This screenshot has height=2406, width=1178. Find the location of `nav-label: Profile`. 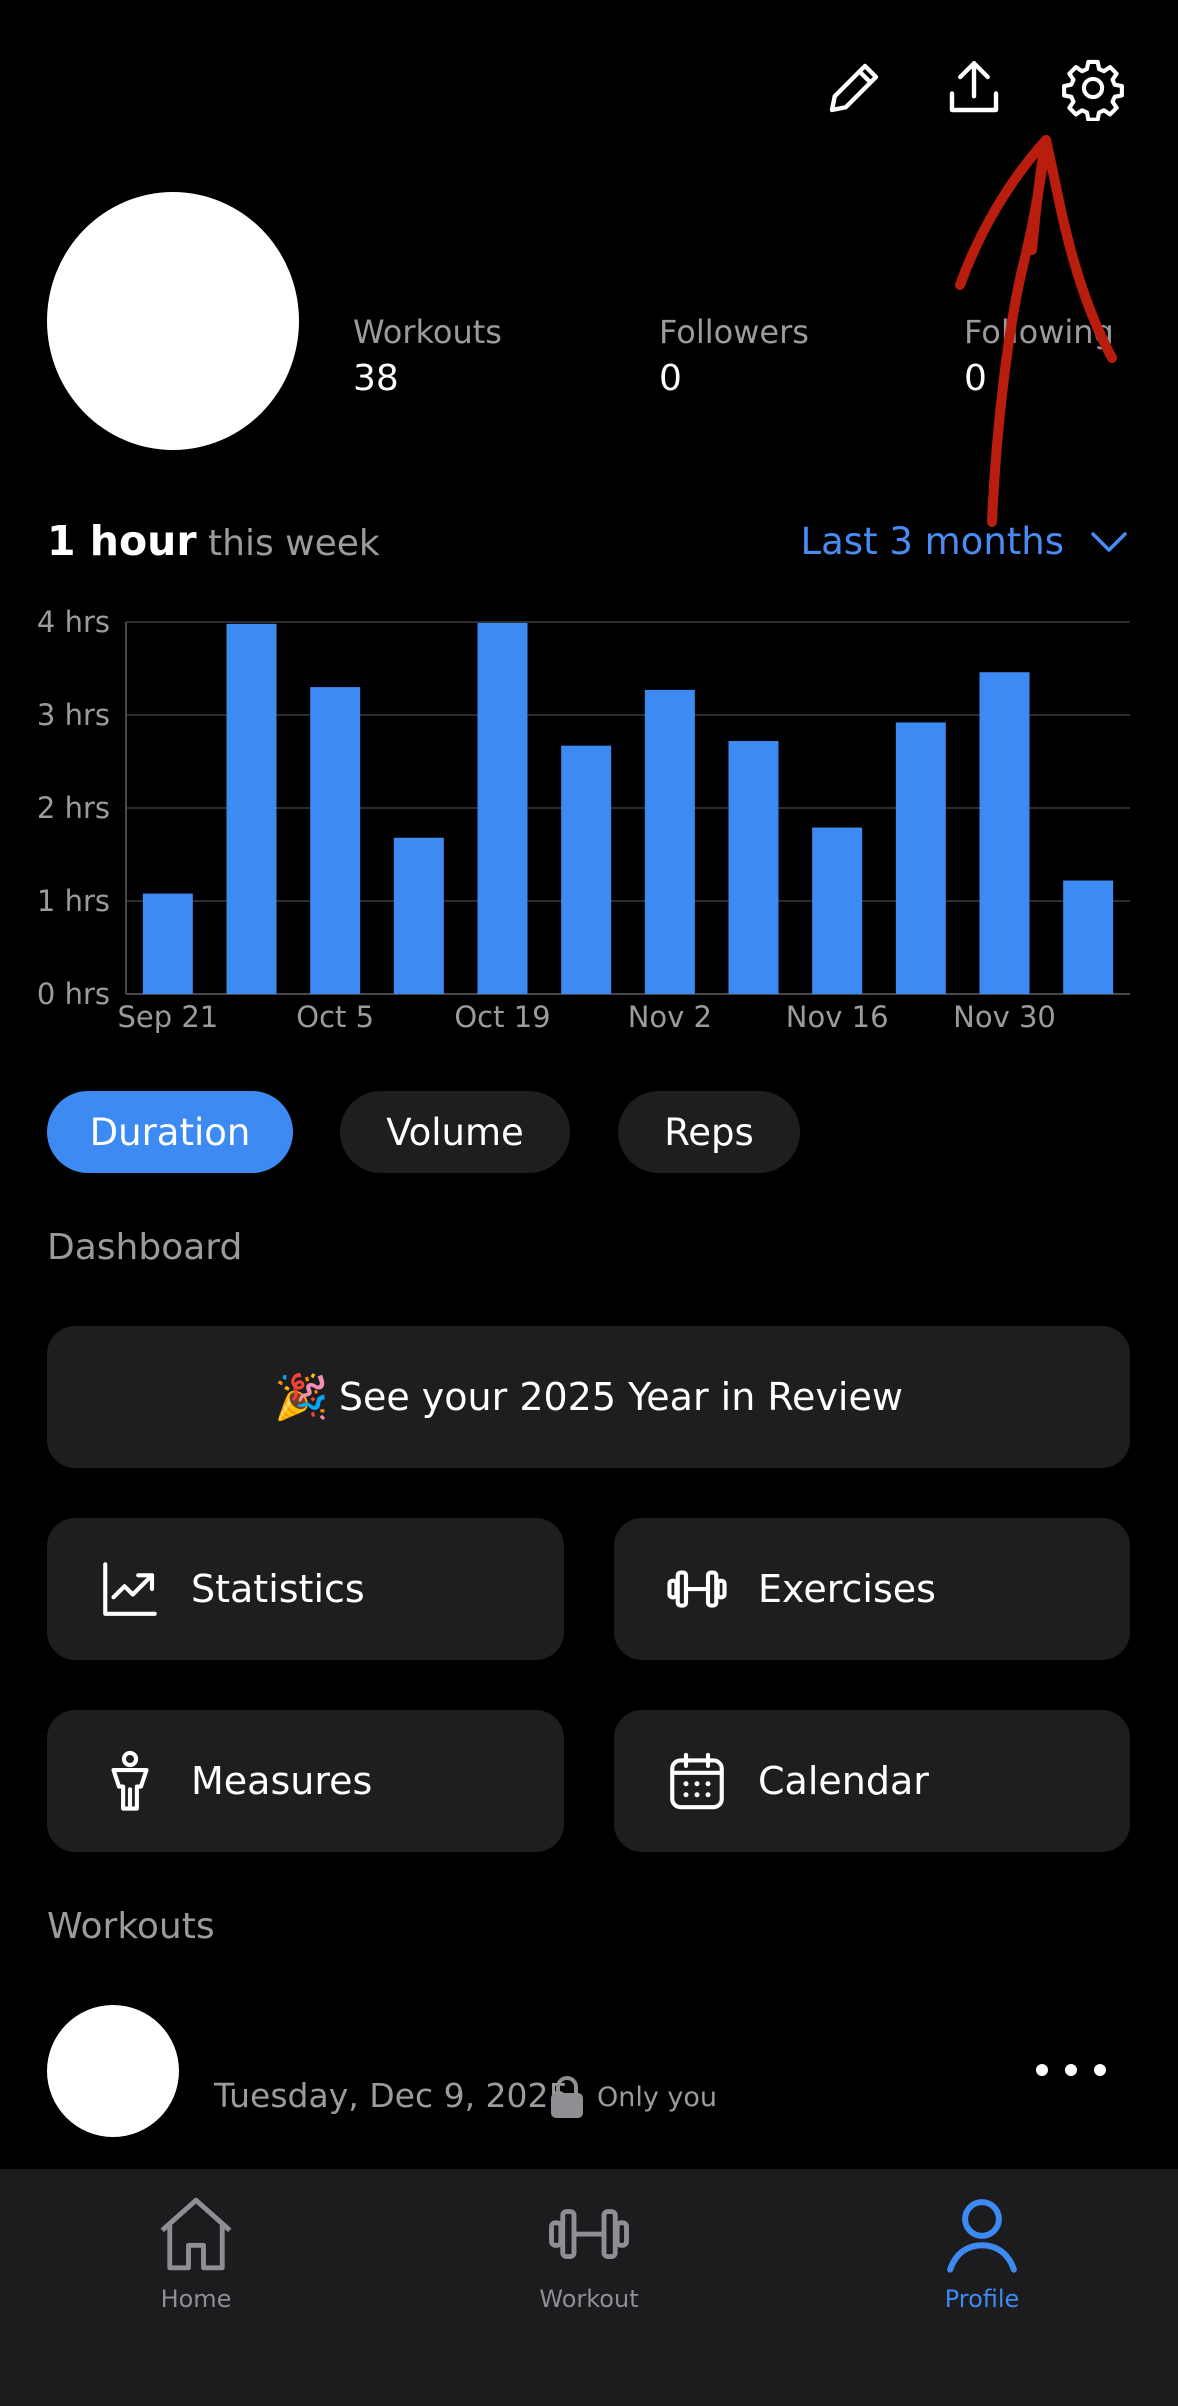

nav-label: Profile is located at coordinates (982, 2299).